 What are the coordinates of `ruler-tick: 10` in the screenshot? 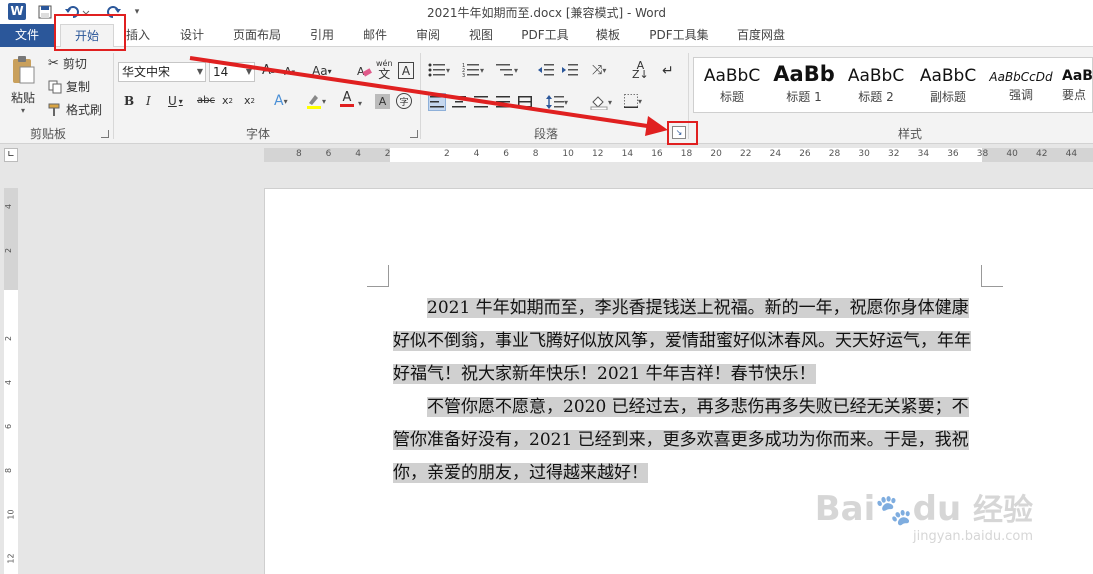 It's located at (568, 154).